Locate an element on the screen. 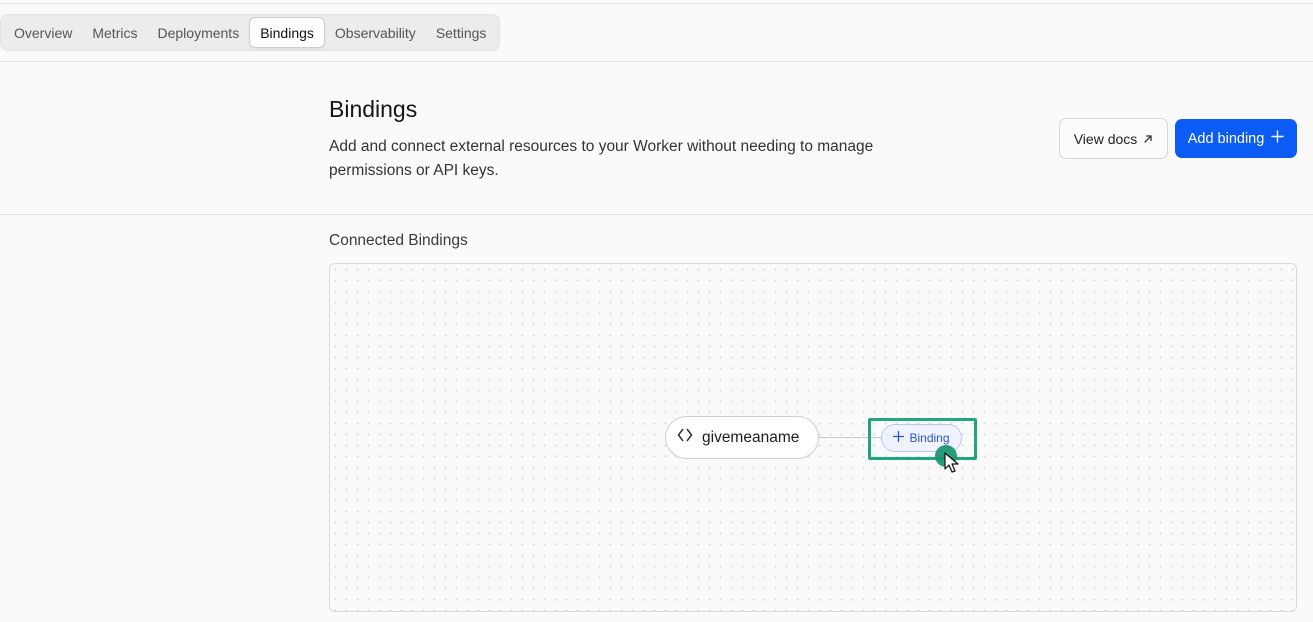 The width and height of the screenshot is (1313, 622). add-binding-button: Add binding is located at coordinates (1236, 138).